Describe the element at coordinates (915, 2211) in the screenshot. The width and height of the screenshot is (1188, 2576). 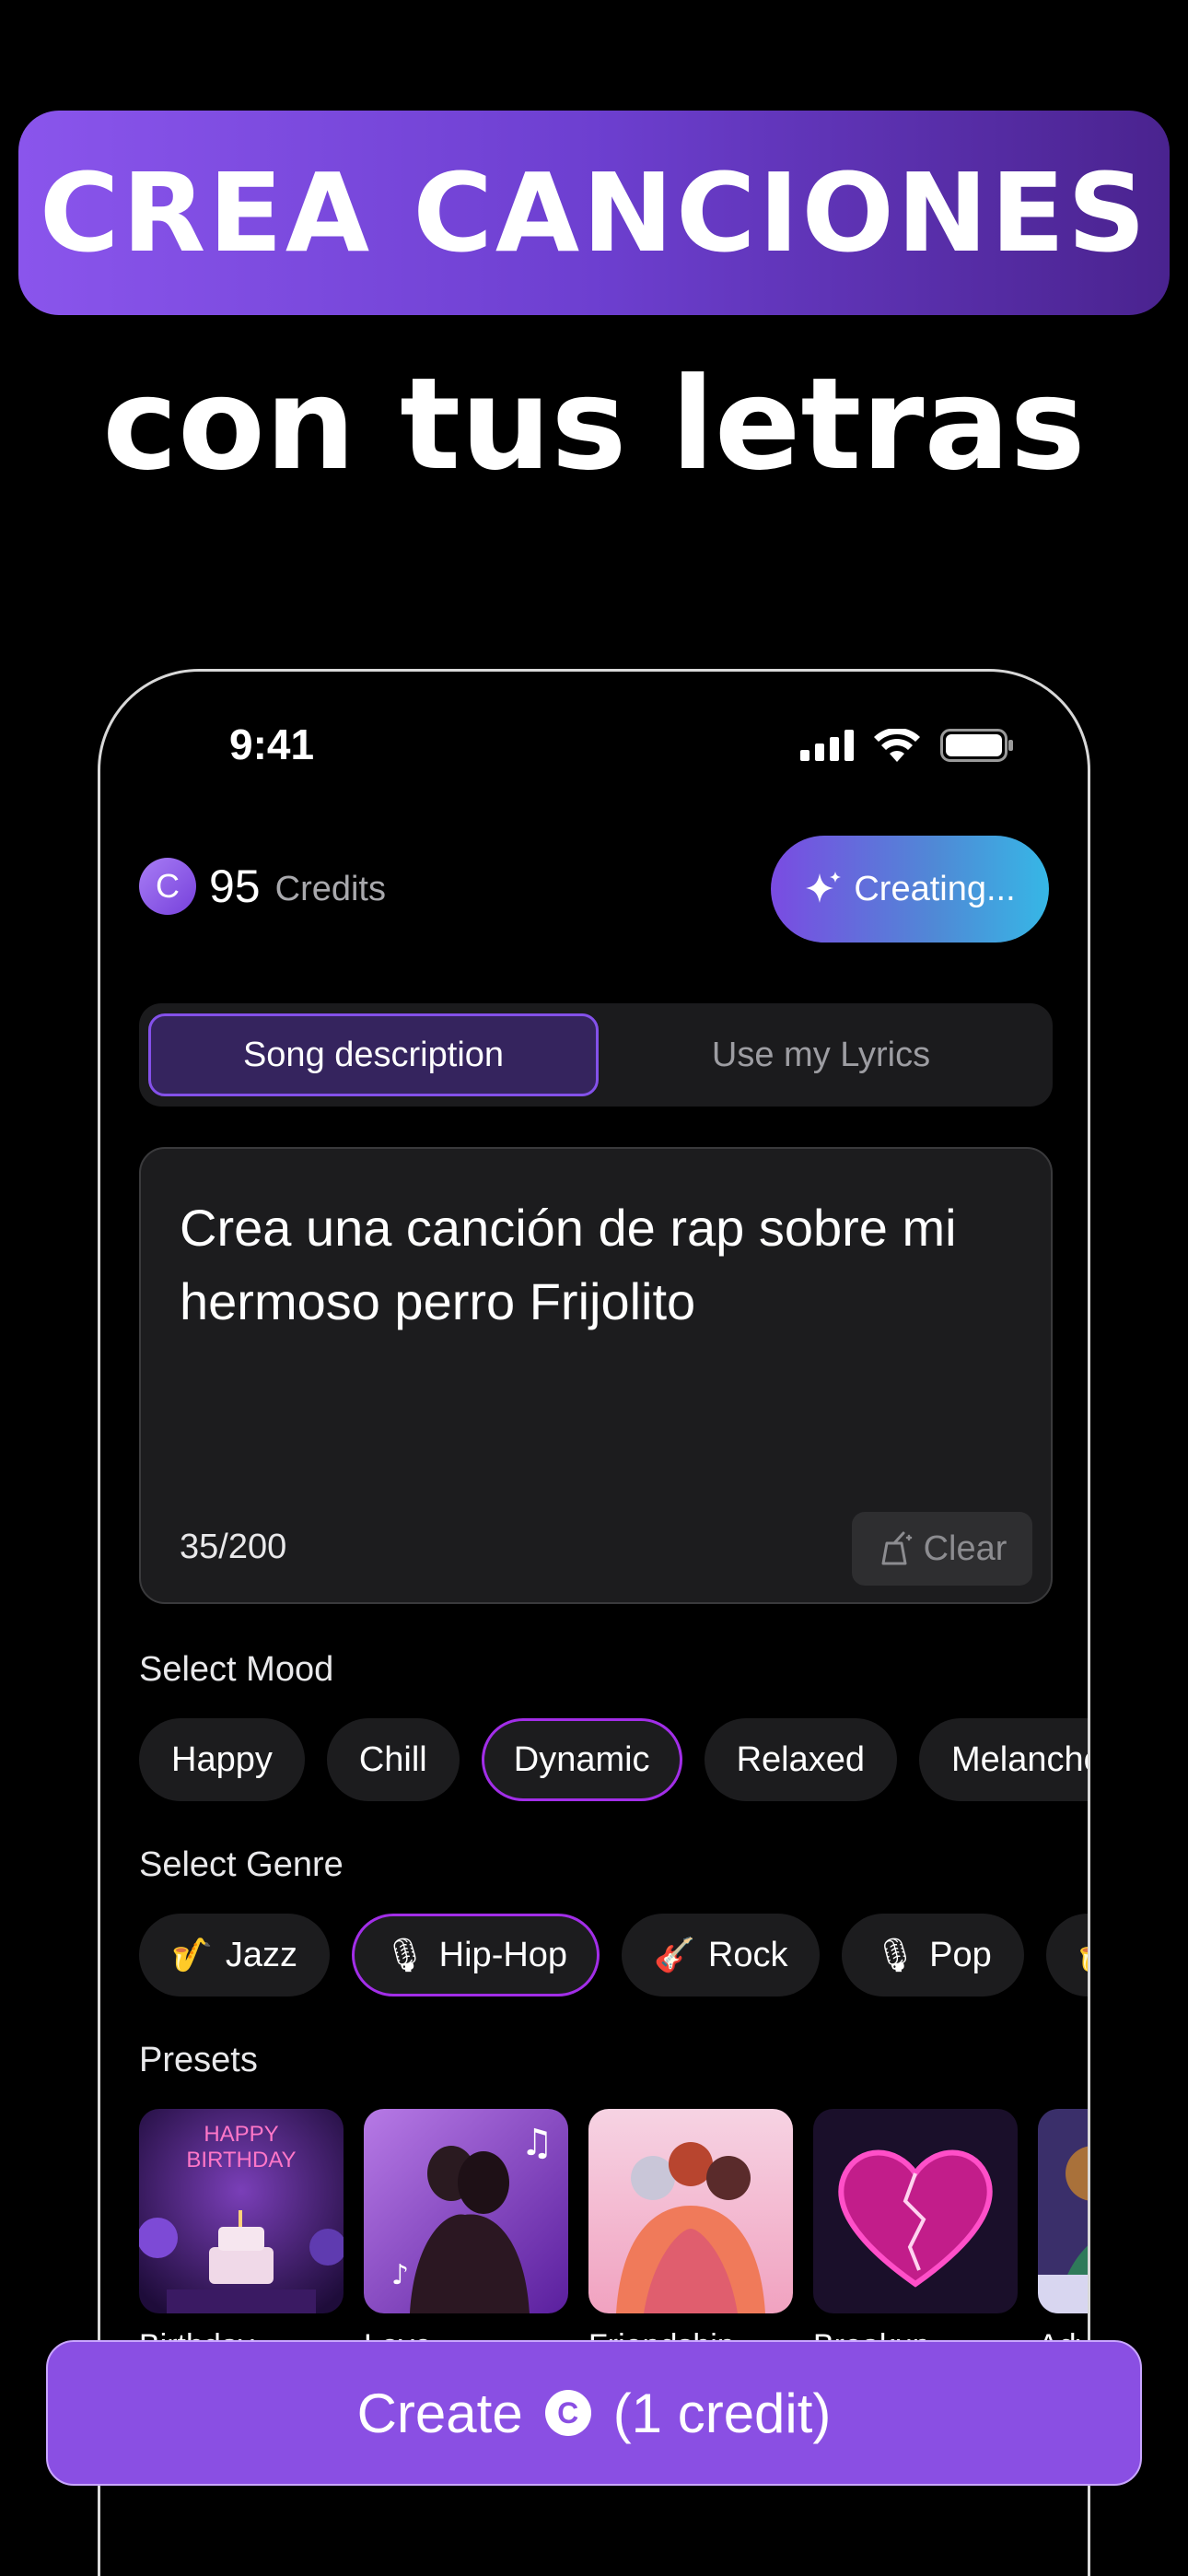
I see `breakup-image` at that location.